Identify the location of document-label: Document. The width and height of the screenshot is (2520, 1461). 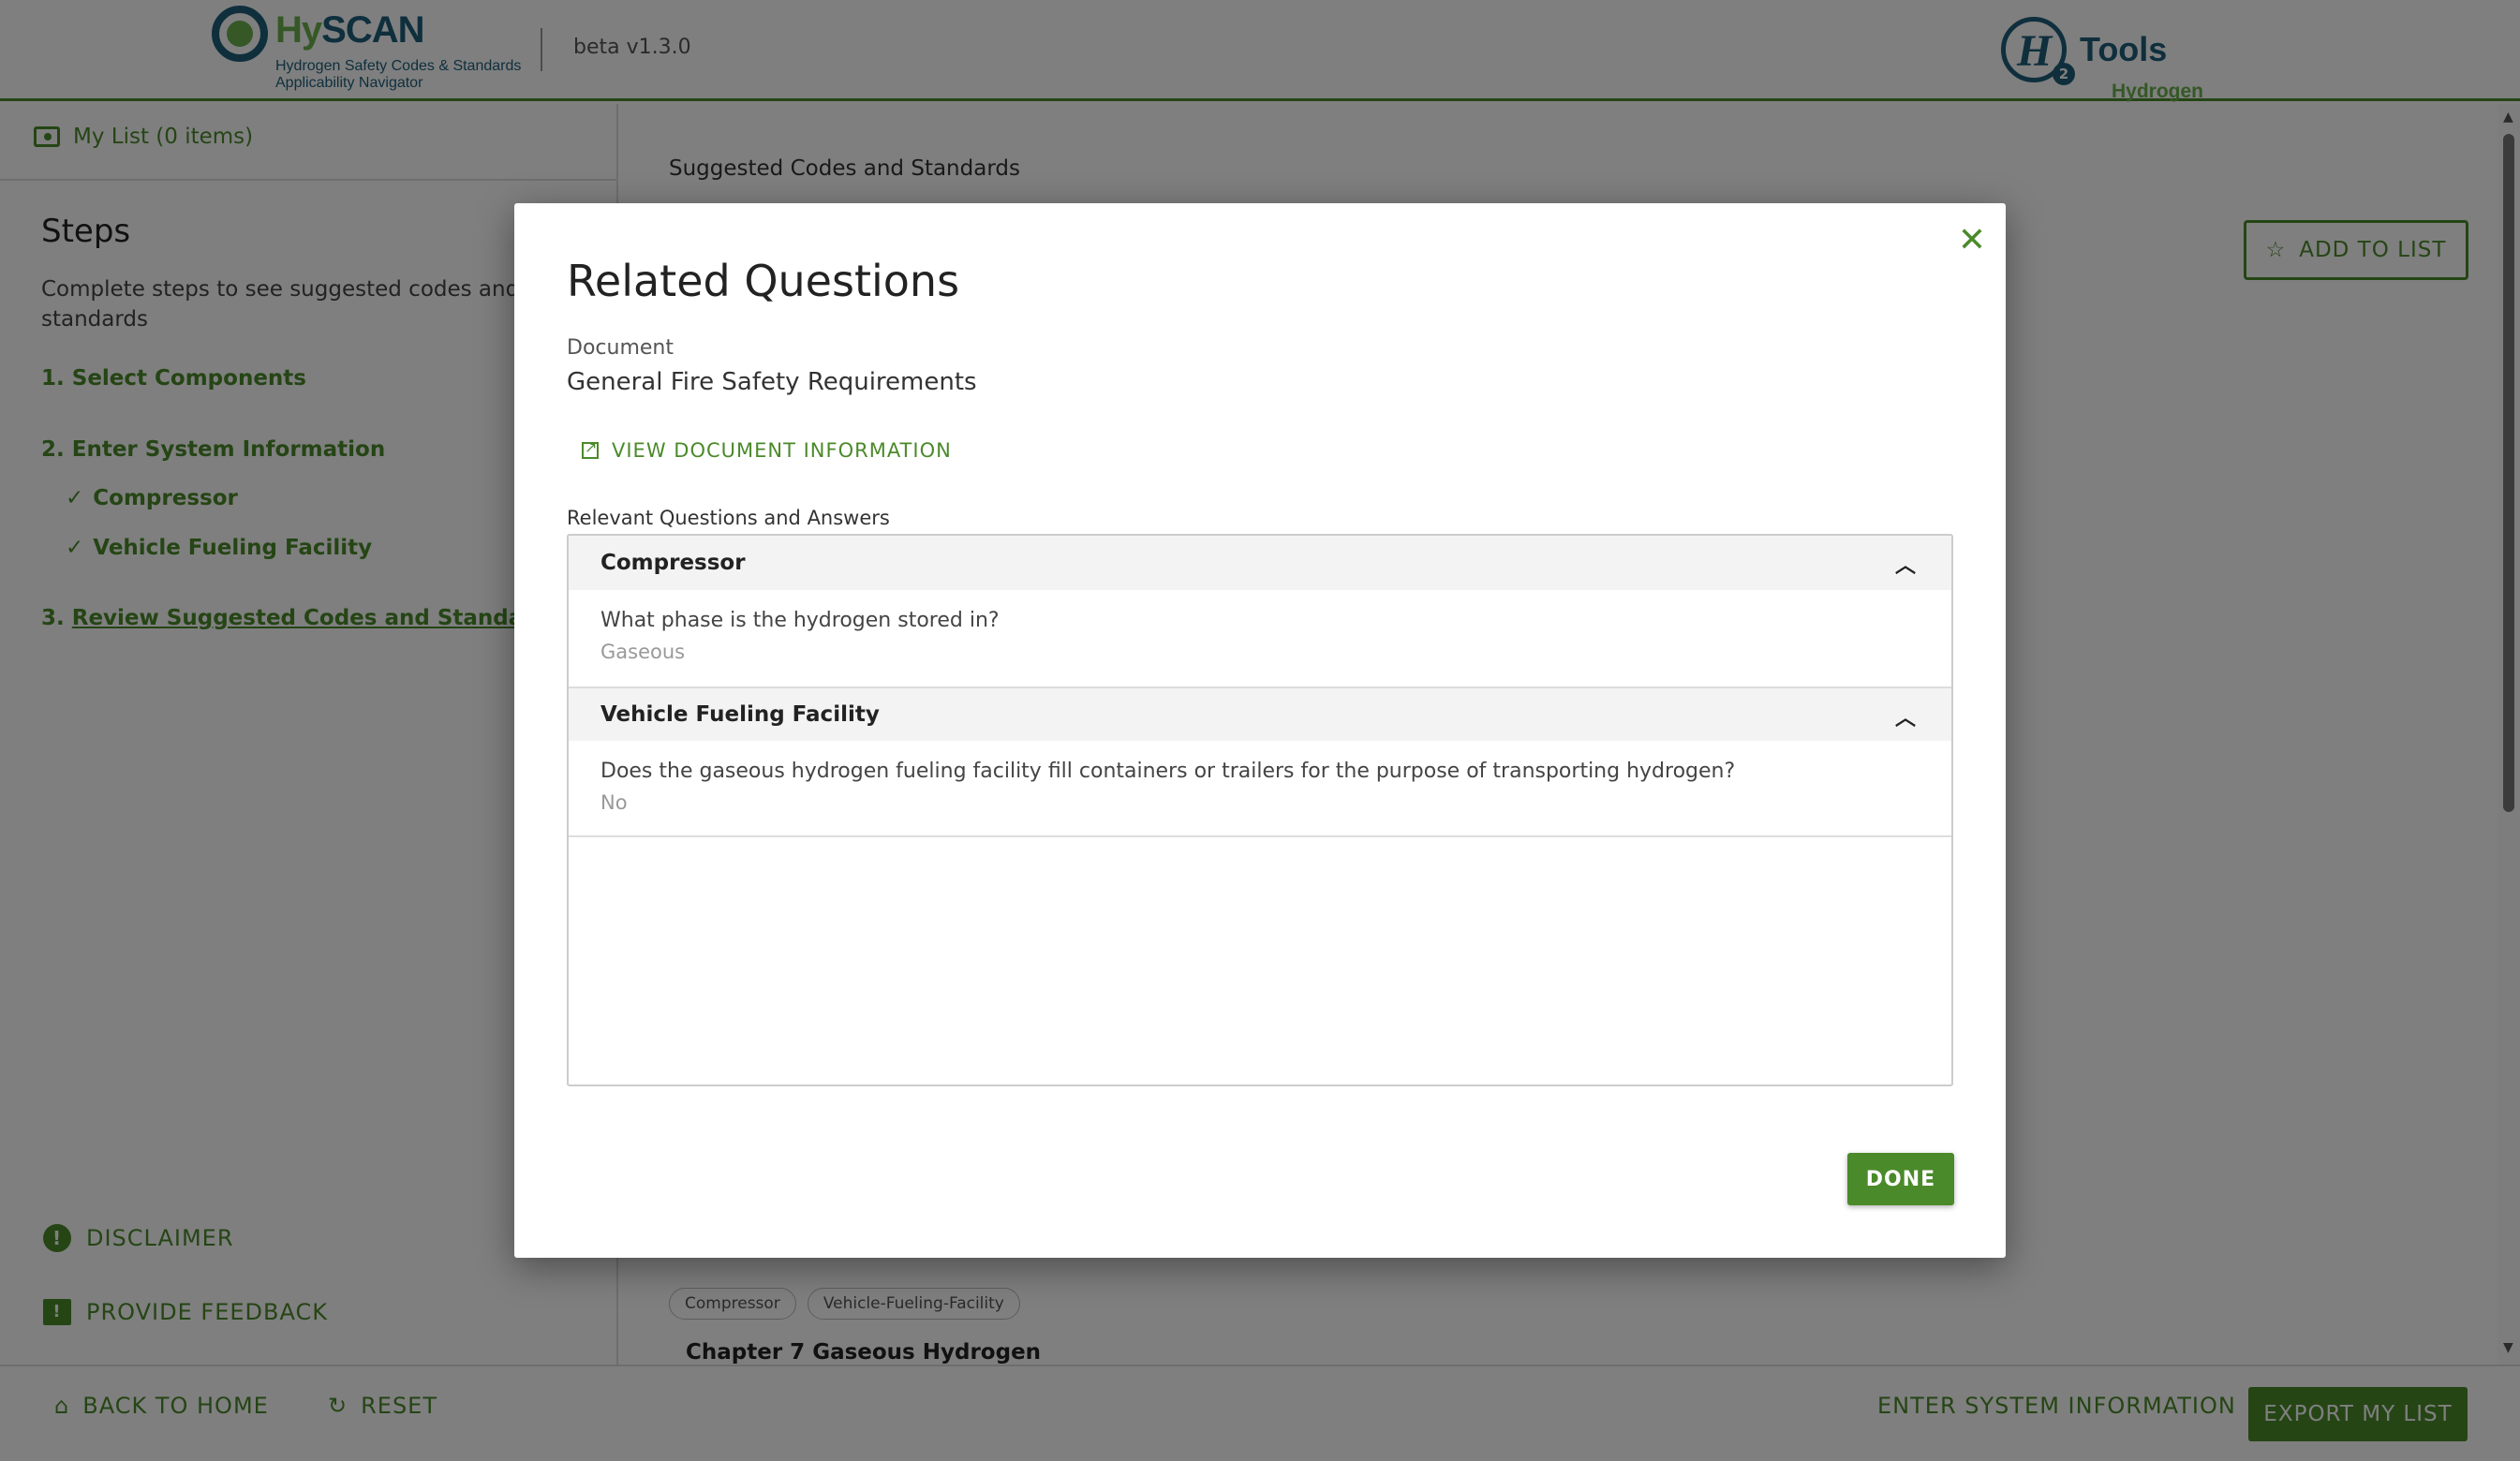
(620, 348).